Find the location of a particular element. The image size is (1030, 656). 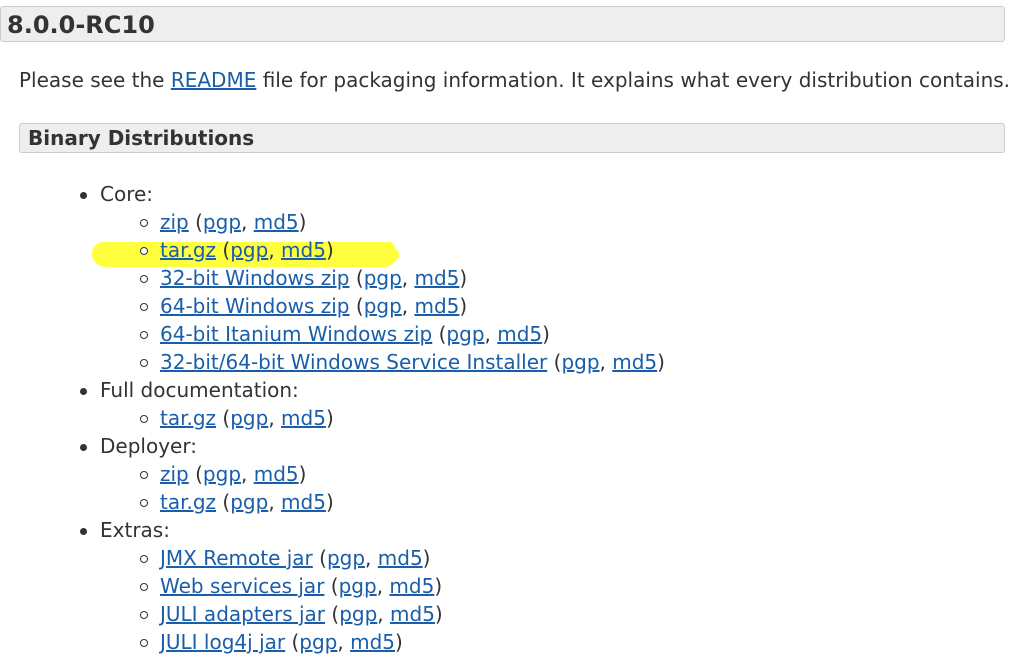

download-link: 32-bit/64-bit Windows Service Installer is located at coordinates (353, 362).